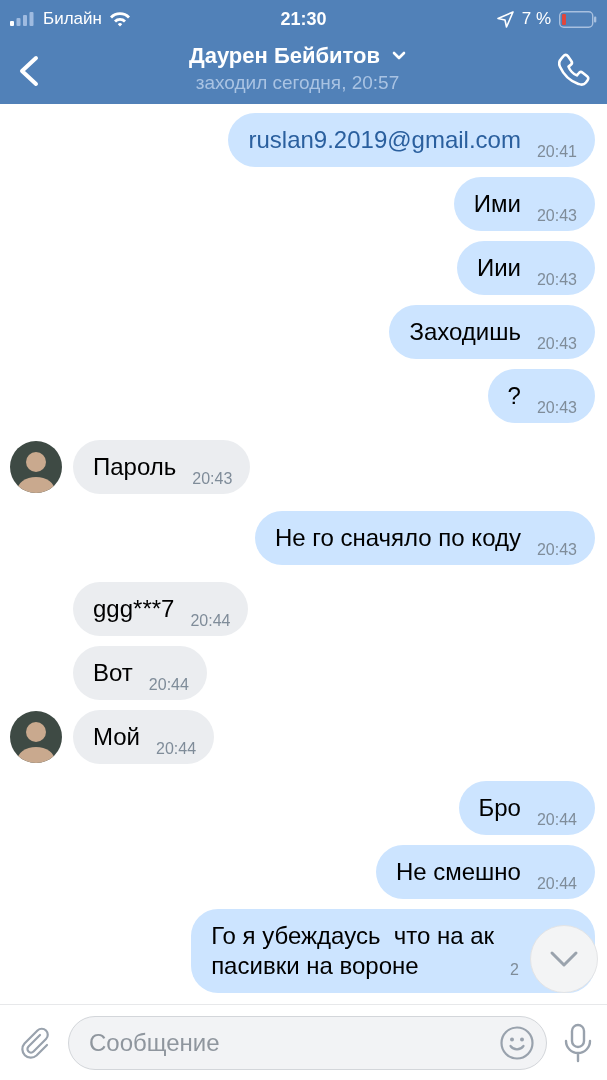  Describe the element at coordinates (119, 19) in the screenshot. I see `wifi-icon` at that location.